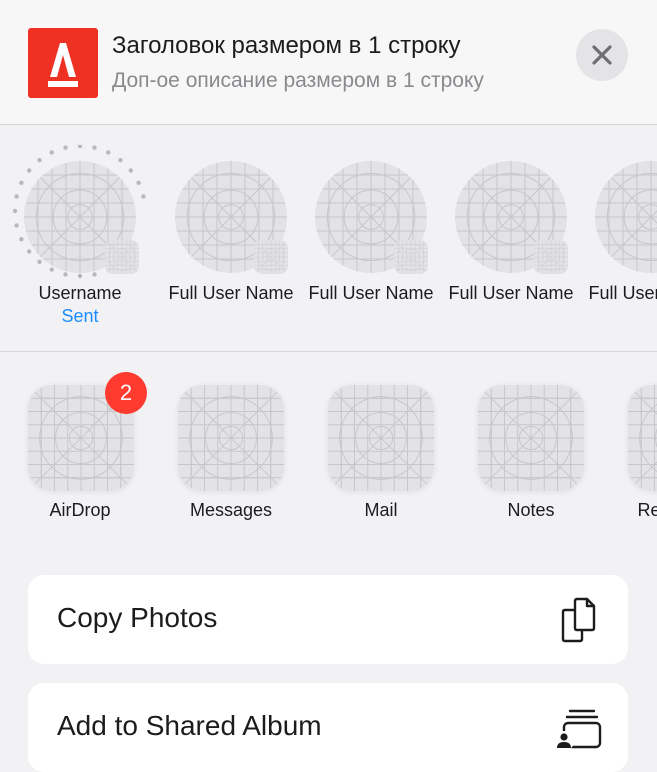  What do you see at coordinates (80, 510) in the screenshot?
I see `app-label: AirDrop` at bounding box center [80, 510].